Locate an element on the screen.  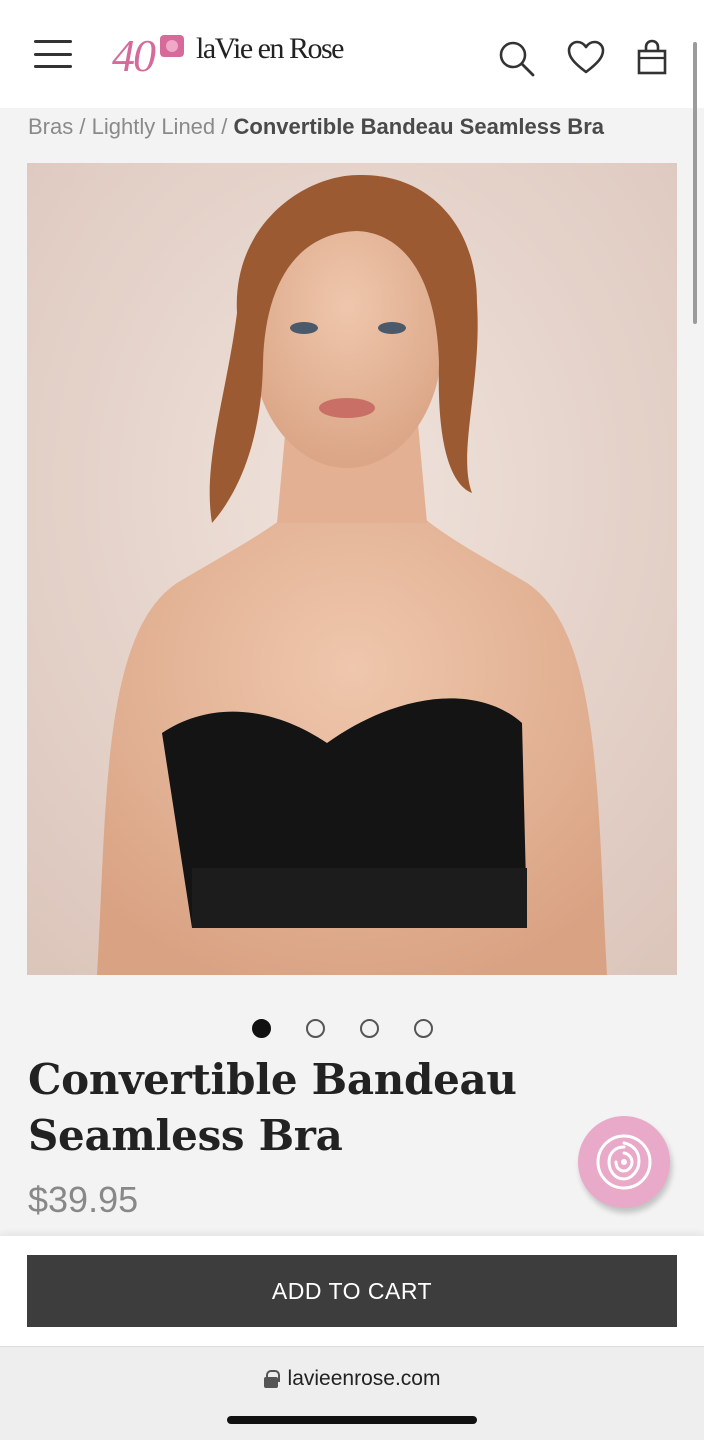
gallery-dots is located at coordinates (342, 1028).